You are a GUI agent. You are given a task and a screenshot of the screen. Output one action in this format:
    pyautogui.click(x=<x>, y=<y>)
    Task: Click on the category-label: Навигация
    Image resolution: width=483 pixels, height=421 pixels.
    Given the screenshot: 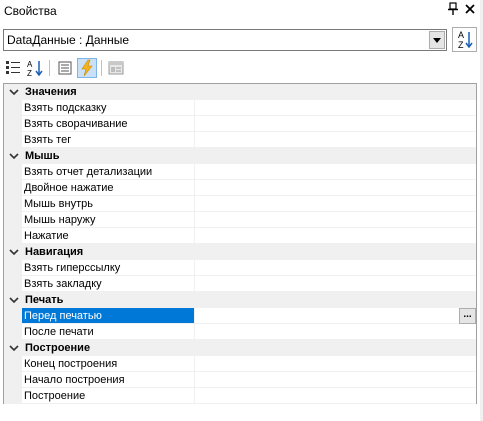 What is the action you would take?
    pyautogui.click(x=54, y=252)
    